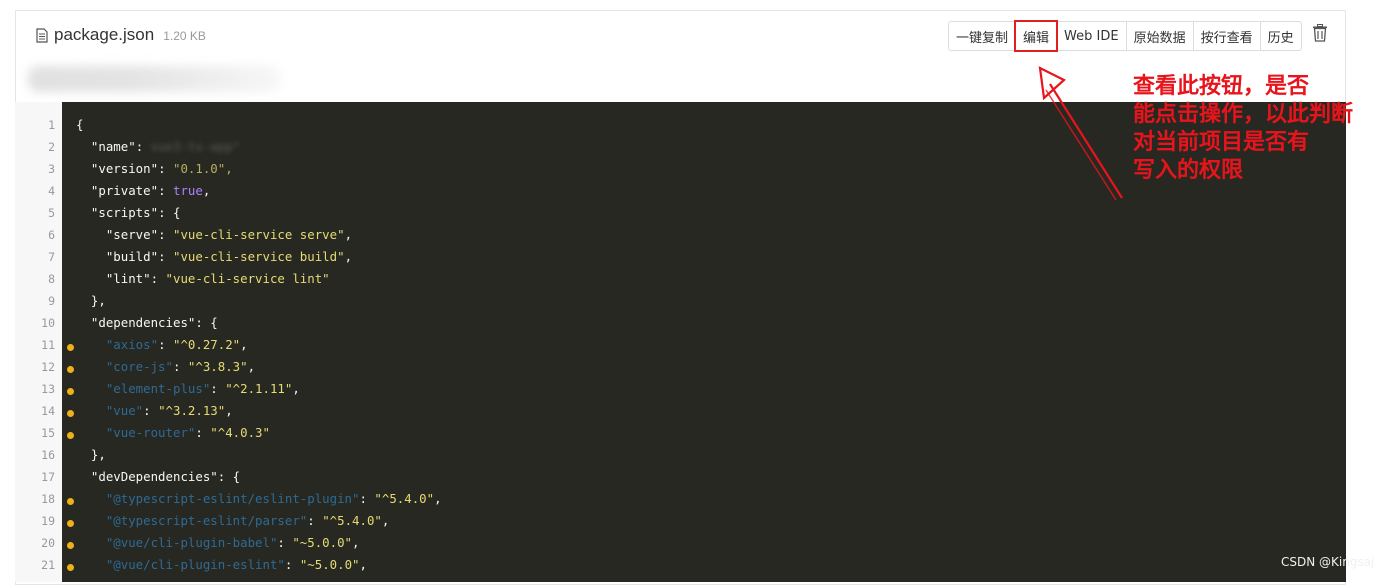  What do you see at coordinates (51, 169) in the screenshot?
I see `line-number: 3` at bounding box center [51, 169].